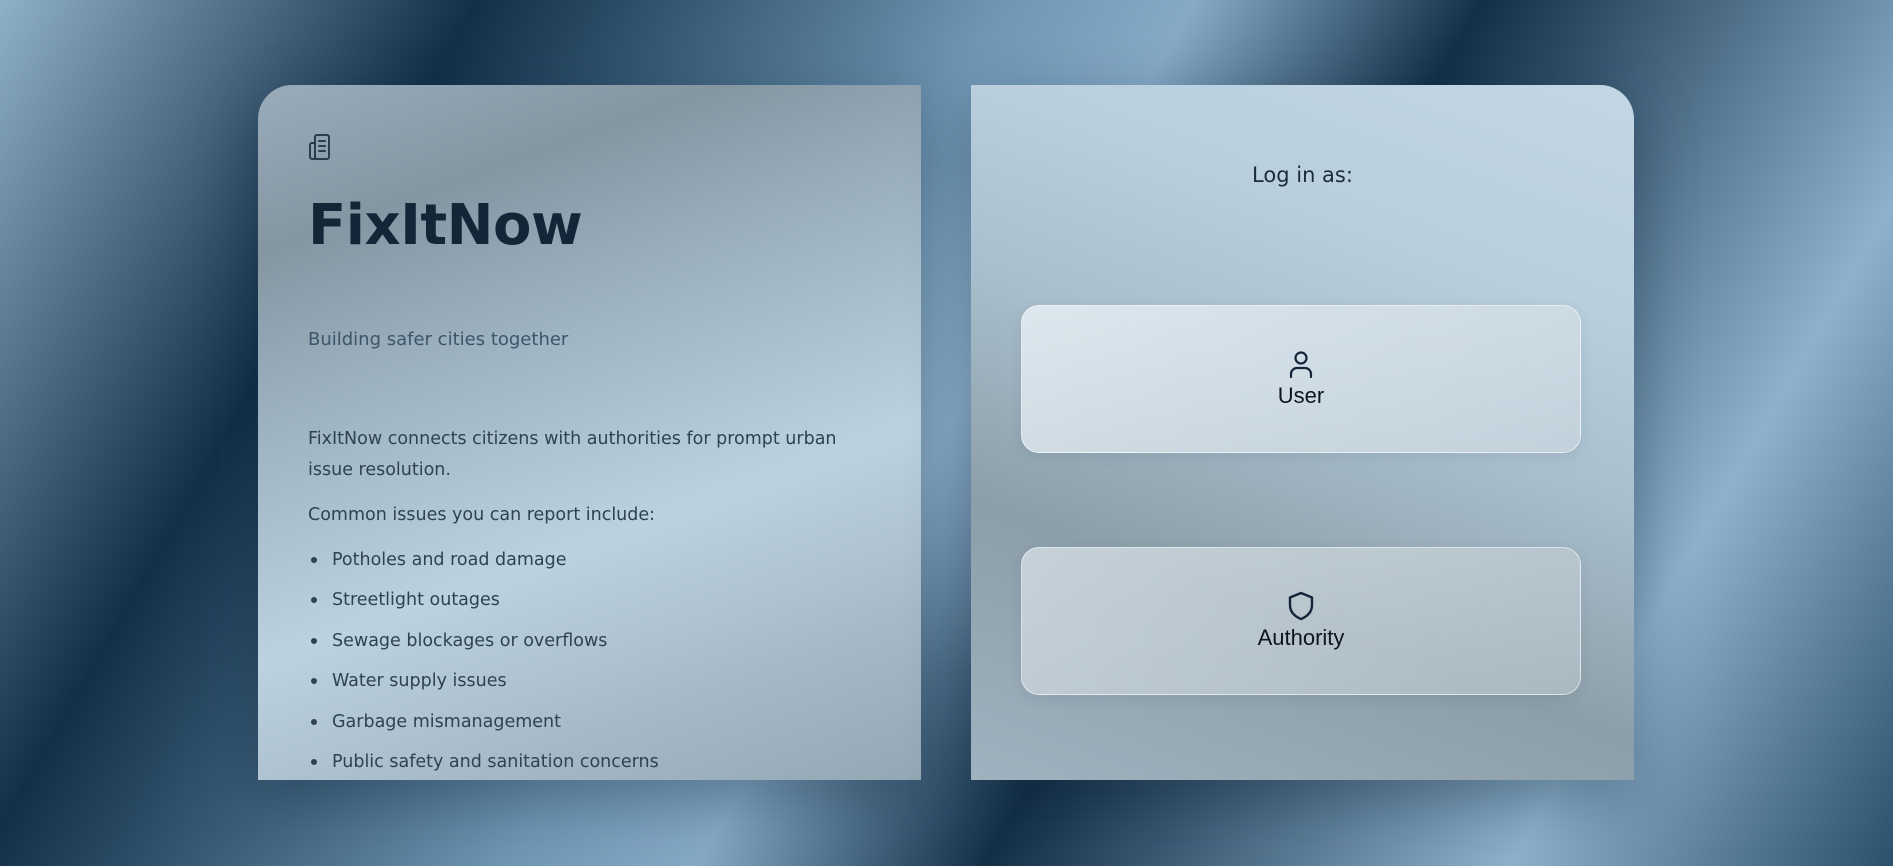 This screenshot has width=1893, height=866. I want to click on user-login-label: User, so click(1301, 395).